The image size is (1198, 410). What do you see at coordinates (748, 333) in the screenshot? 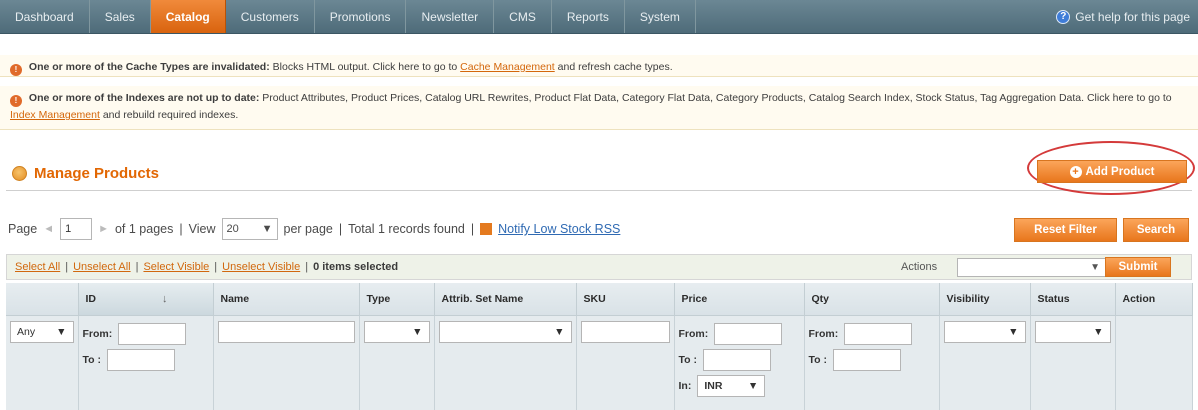
I see `price-from-input` at bounding box center [748, 333].